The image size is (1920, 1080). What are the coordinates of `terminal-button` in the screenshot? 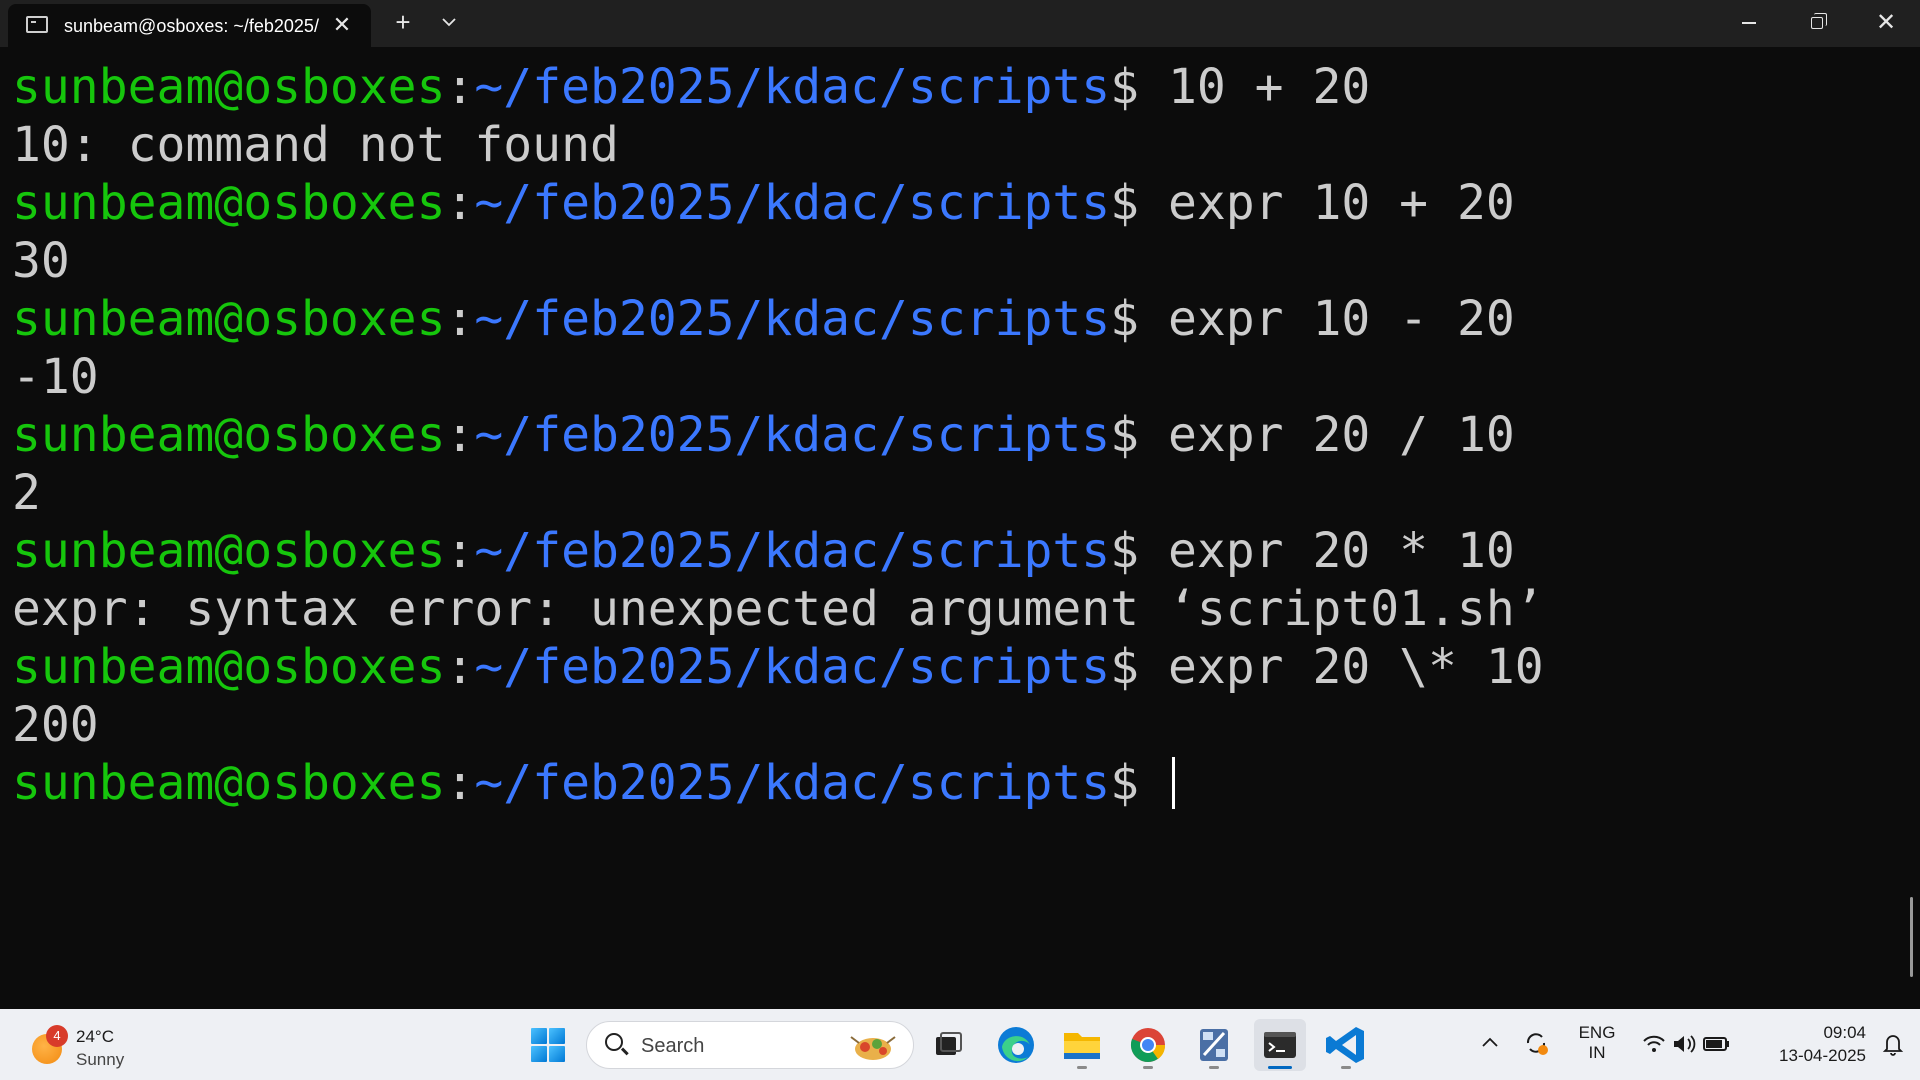 It's located at (1280, 1045).